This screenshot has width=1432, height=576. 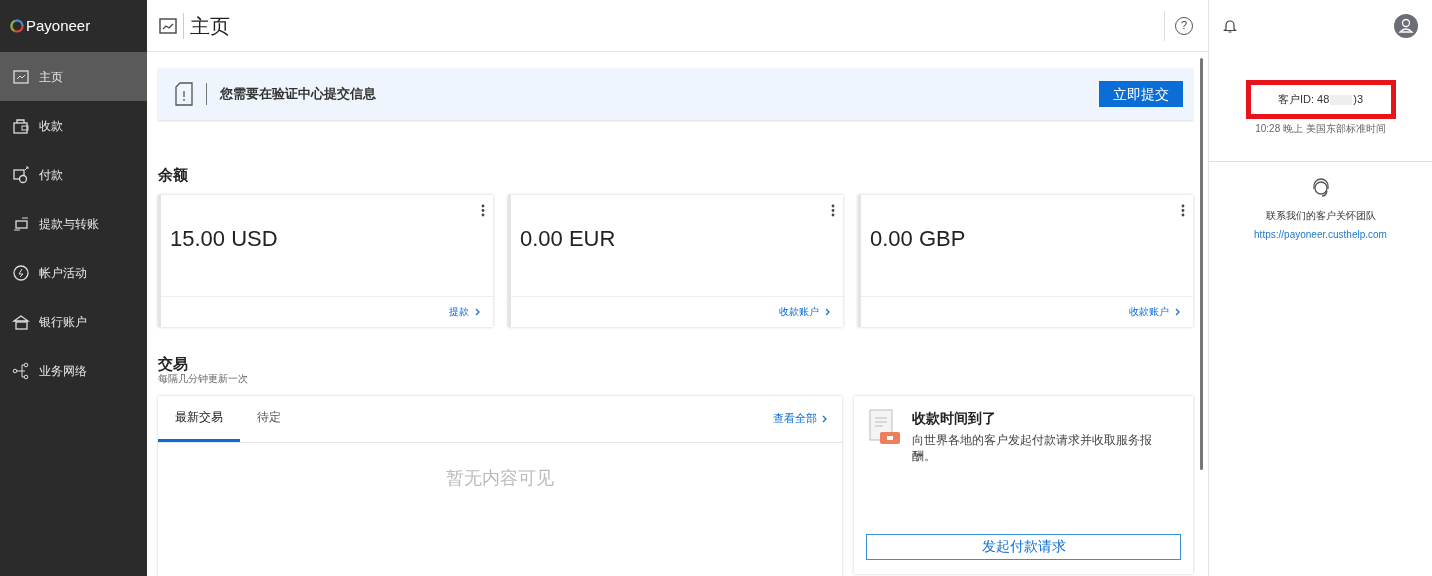 I want to click on sidebar-item: 帐户活动, so click(x=73, y=272).